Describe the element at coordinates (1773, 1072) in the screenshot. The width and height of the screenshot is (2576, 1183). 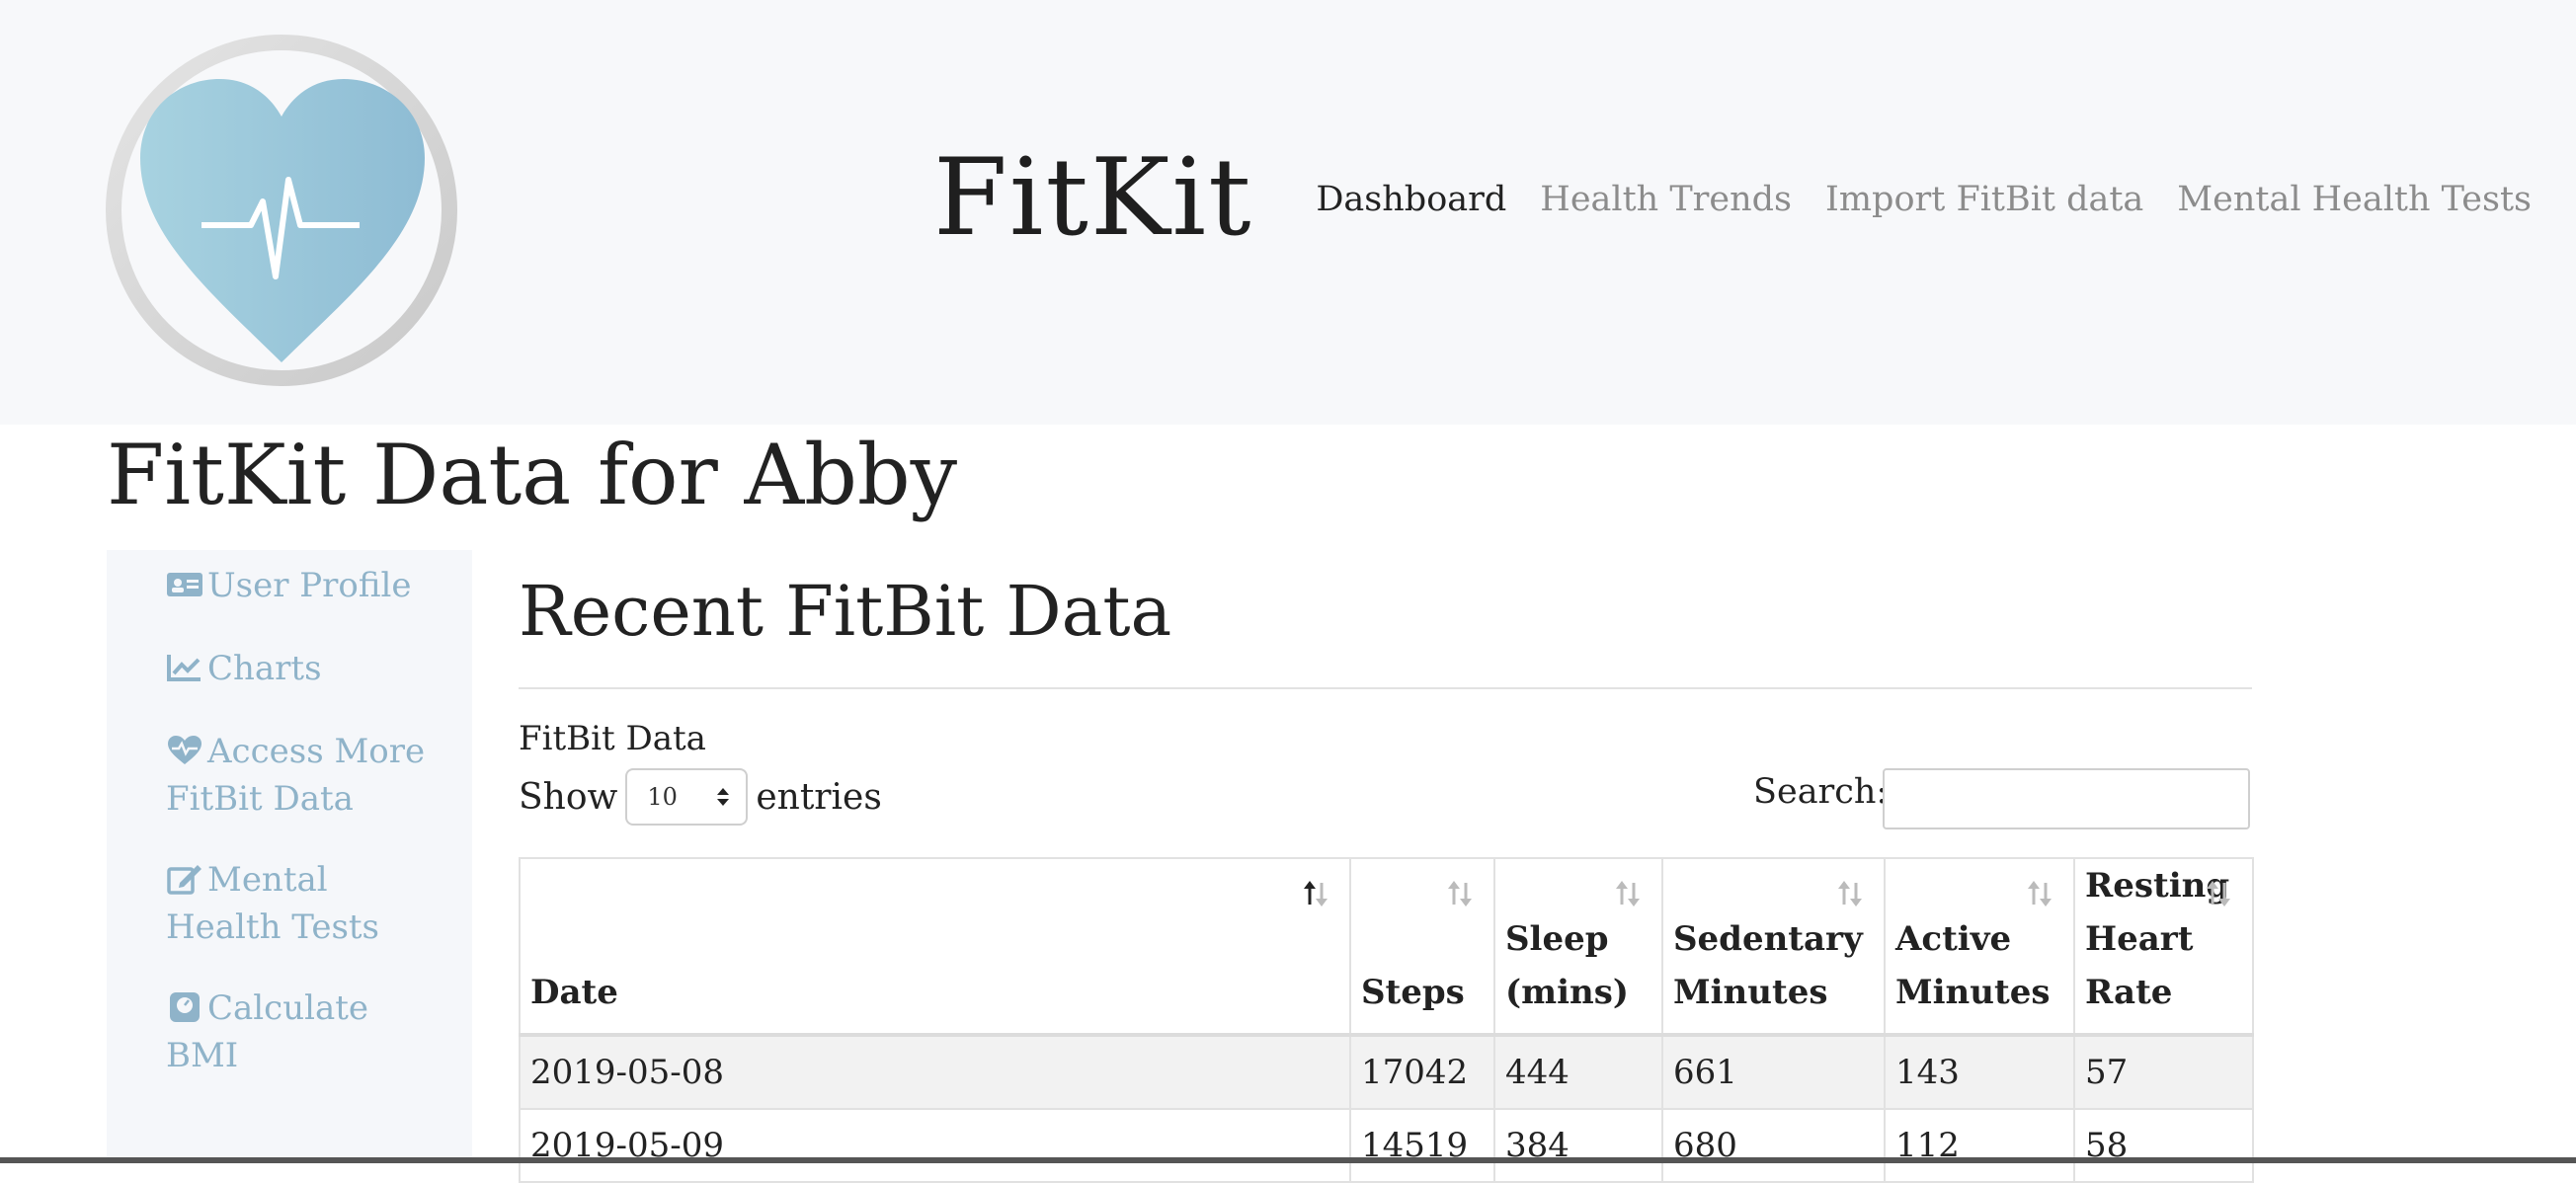
I see `cell-sedentary: 661` at that location.